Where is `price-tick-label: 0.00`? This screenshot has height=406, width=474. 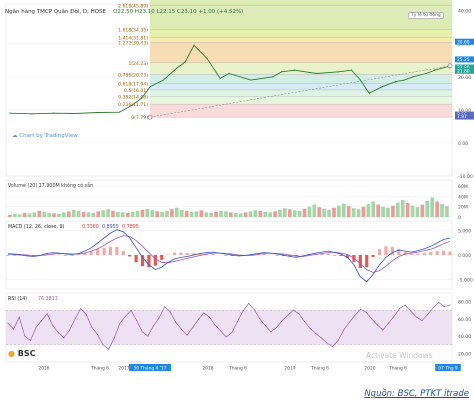
price-tick-label: 0.00 is located at coordinates (463, 144).